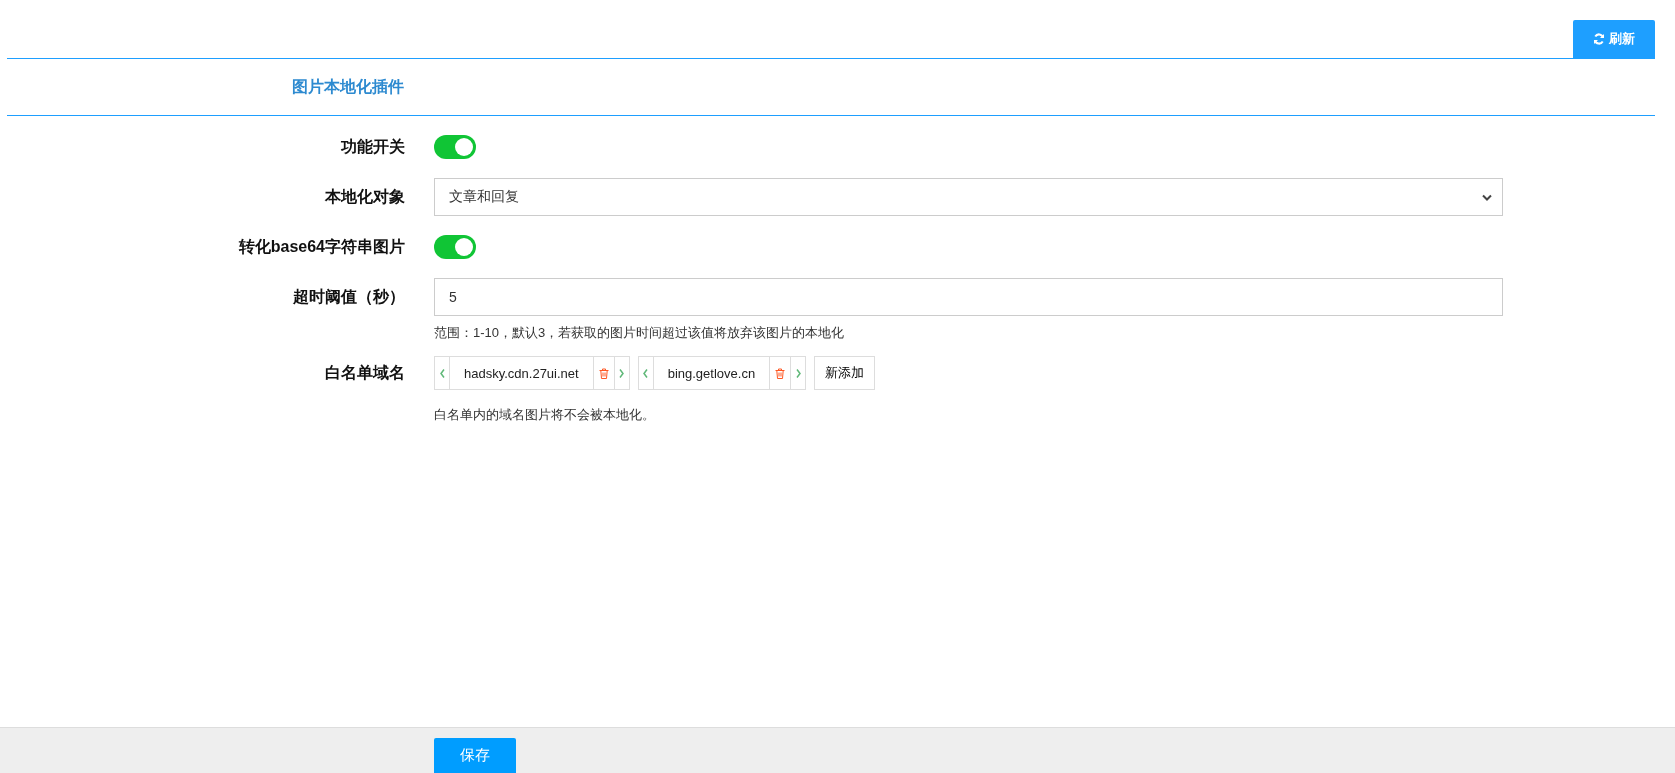 This screenshot has width=1675, height=773. Describe the element at coordinates (321, 247) in the screenshot. I see `field-label: 转化base64字符串图片` at that location.